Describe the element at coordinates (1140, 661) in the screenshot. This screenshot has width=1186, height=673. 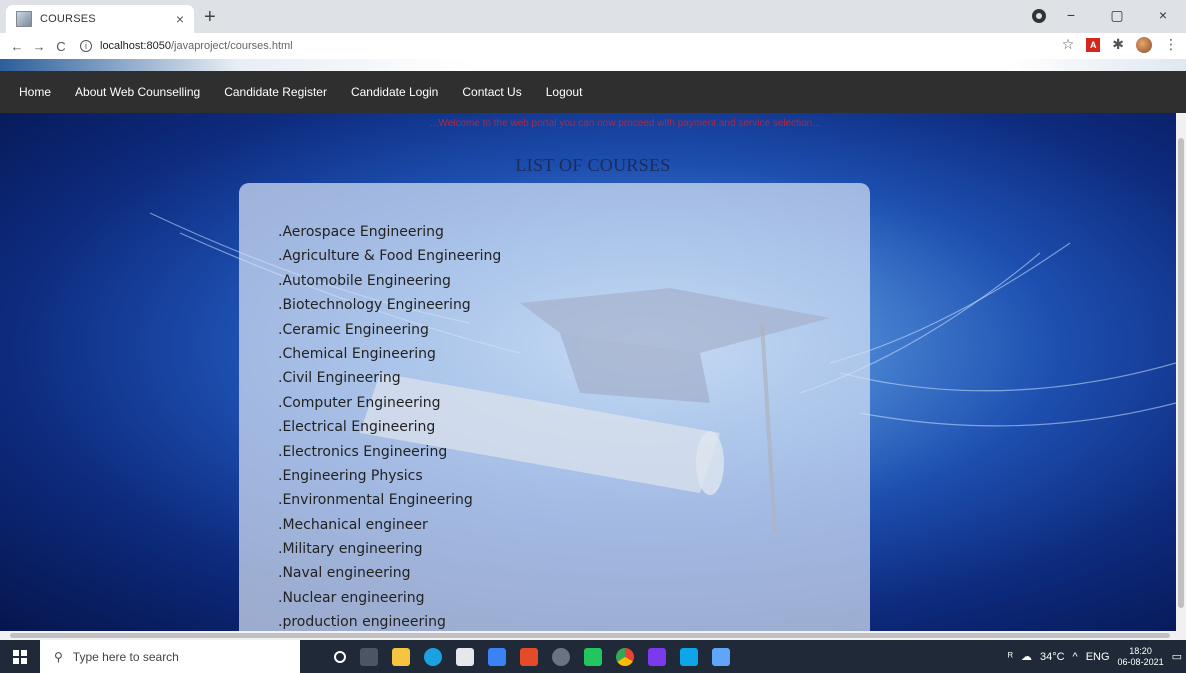
I see `date: 06-08-2021` at that location.